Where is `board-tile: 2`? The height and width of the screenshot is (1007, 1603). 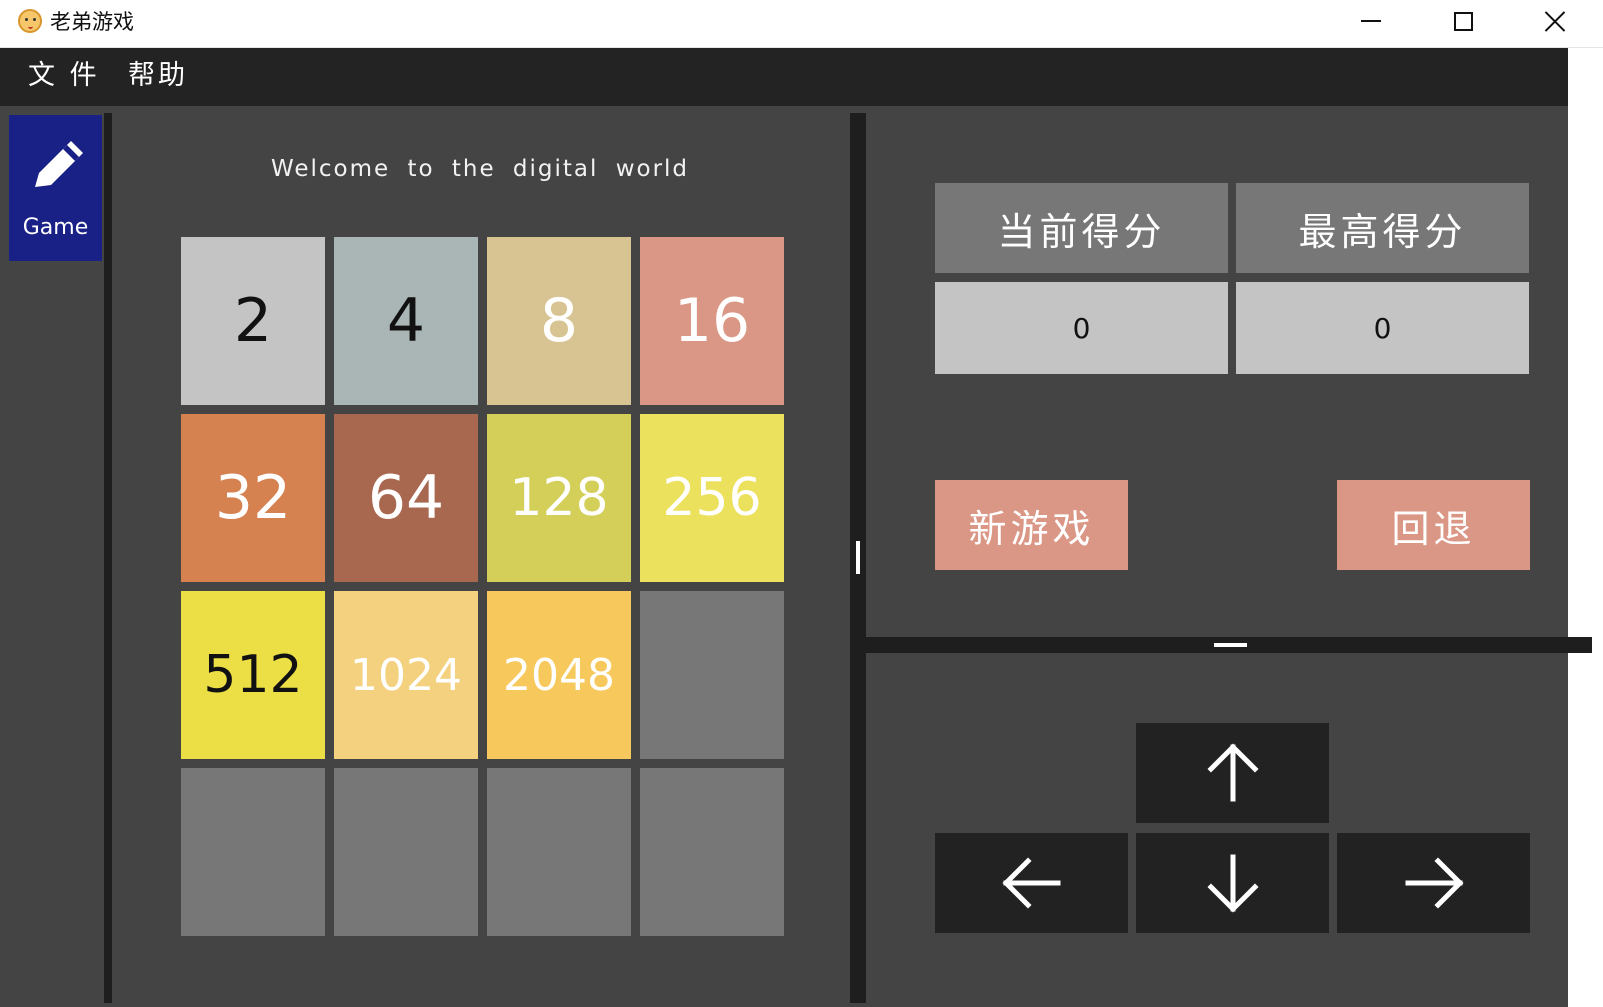 board-tile: 2 is located at coordinates (253, 321).